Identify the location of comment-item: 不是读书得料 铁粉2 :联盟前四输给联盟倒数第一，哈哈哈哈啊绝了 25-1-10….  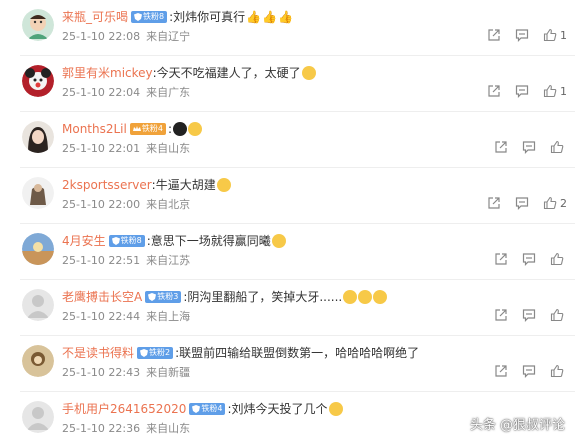
(287, 364).